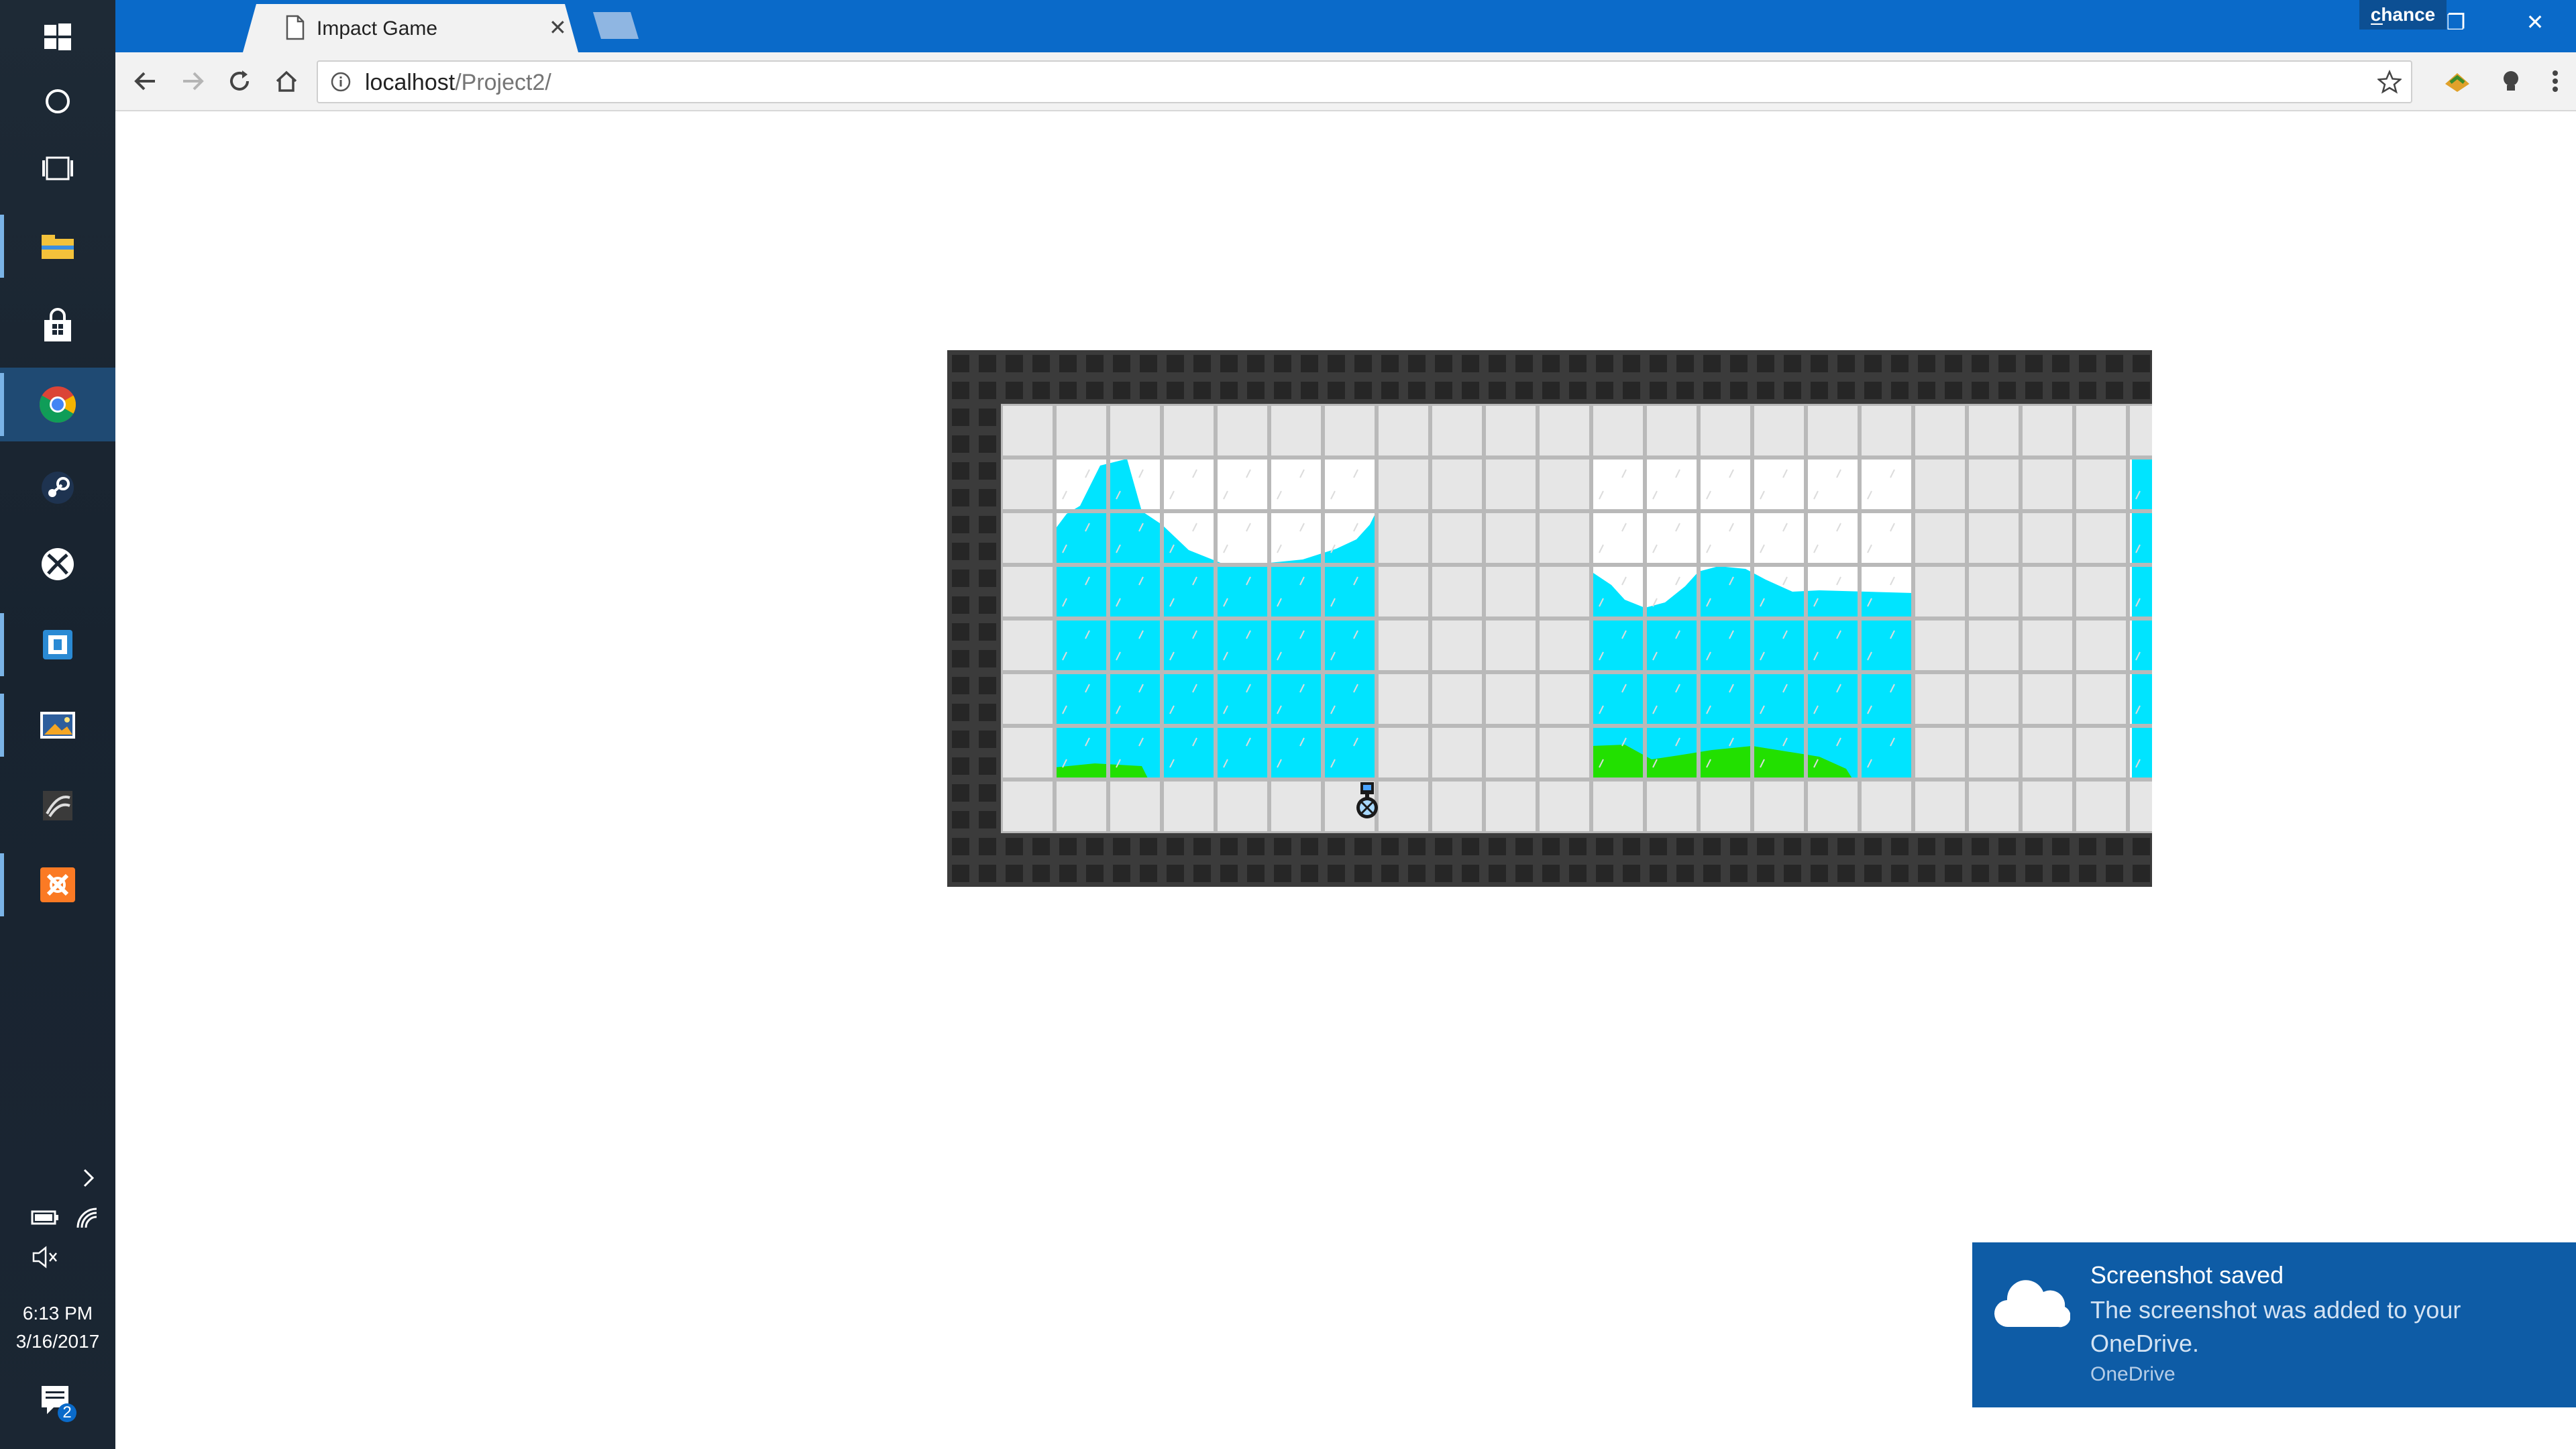 The image size is (2576, 1449). I want to click on xampp-icon, so click(57, 885).